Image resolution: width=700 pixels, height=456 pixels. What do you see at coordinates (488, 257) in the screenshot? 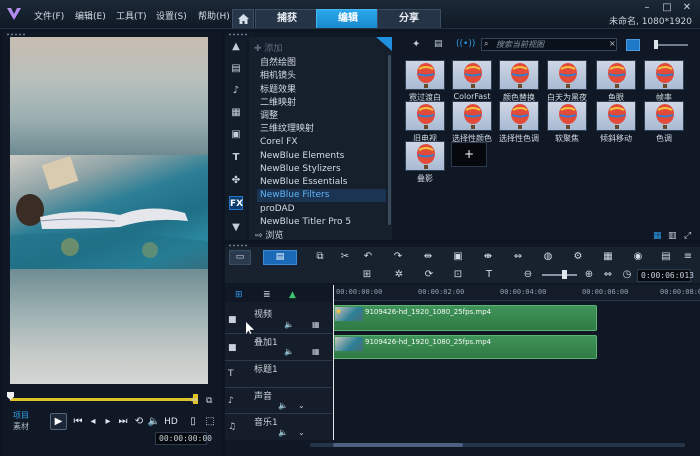
I see `stretch-icon: ⇼` at bounding box center [488, 257].